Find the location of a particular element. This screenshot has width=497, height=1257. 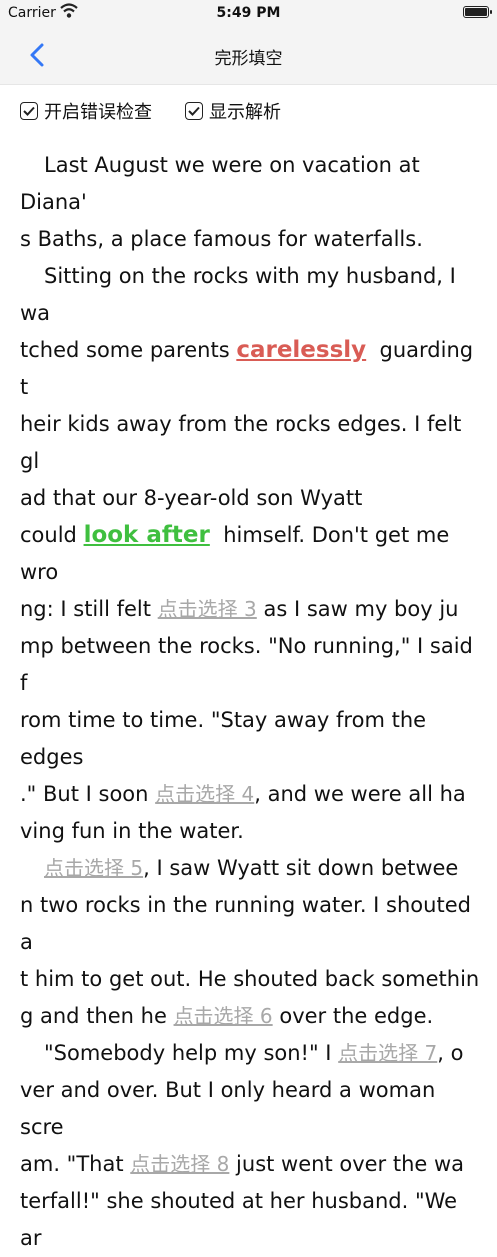

passage-line: as I saw my boy ju is located at coordinates (361, 609).